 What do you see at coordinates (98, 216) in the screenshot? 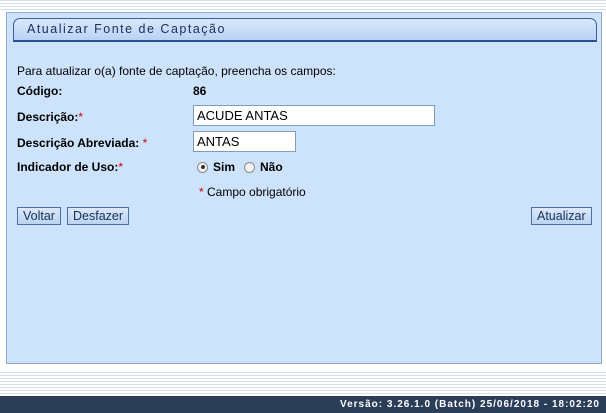
I see `desfazer-button: Desfazer` at bounding box center [98, 216].